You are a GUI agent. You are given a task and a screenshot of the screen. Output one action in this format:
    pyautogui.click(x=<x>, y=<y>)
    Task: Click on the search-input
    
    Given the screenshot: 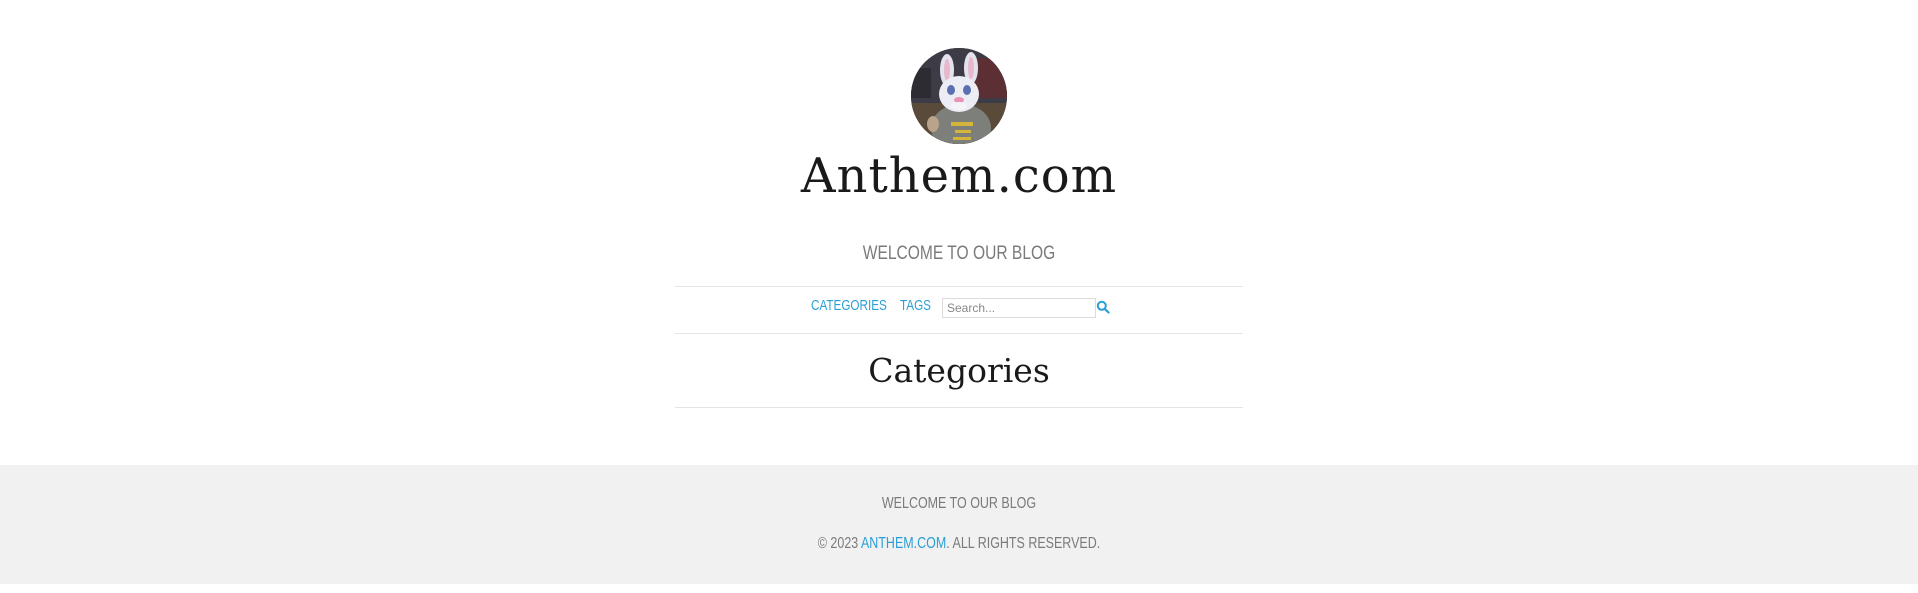 What is the action you would take?
    pyautogui.click(x=1019, y=308)
    